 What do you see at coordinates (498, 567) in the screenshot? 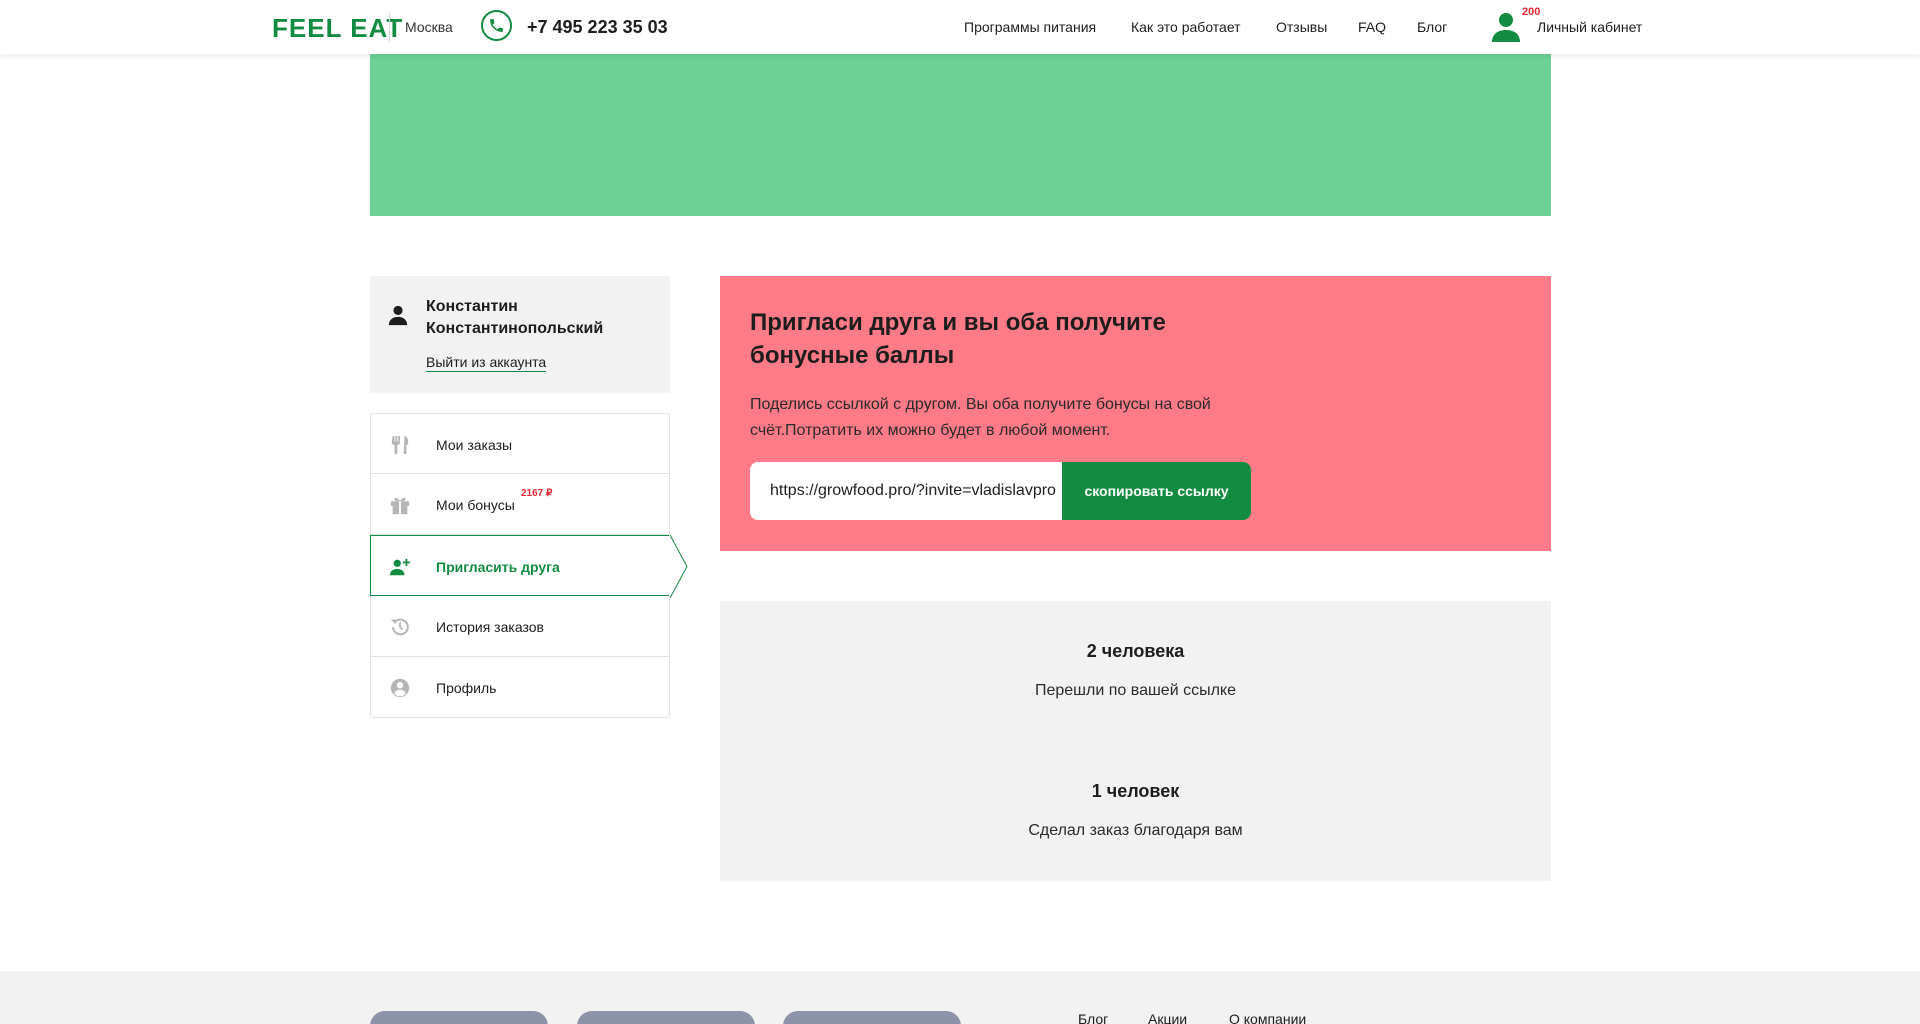
I see `menu-label: Пригласить друга` at bounding box center [498, 567].